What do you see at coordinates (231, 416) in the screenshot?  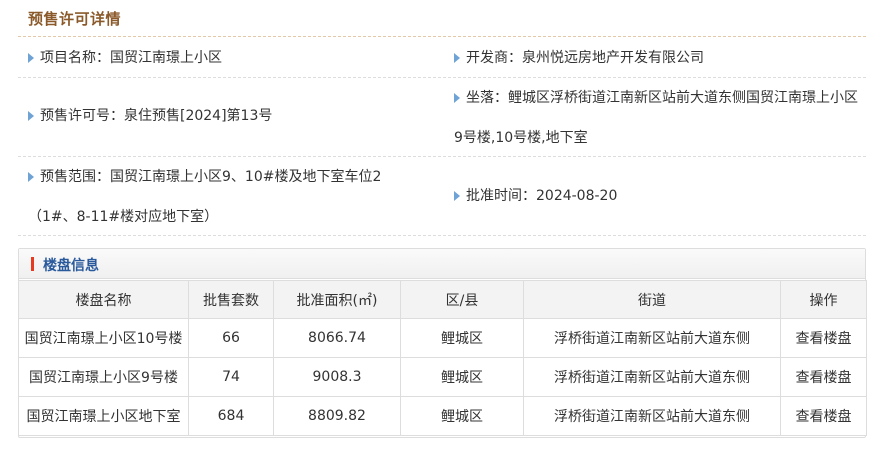 I see `units-count: 684` at bounding box center [231, 416].